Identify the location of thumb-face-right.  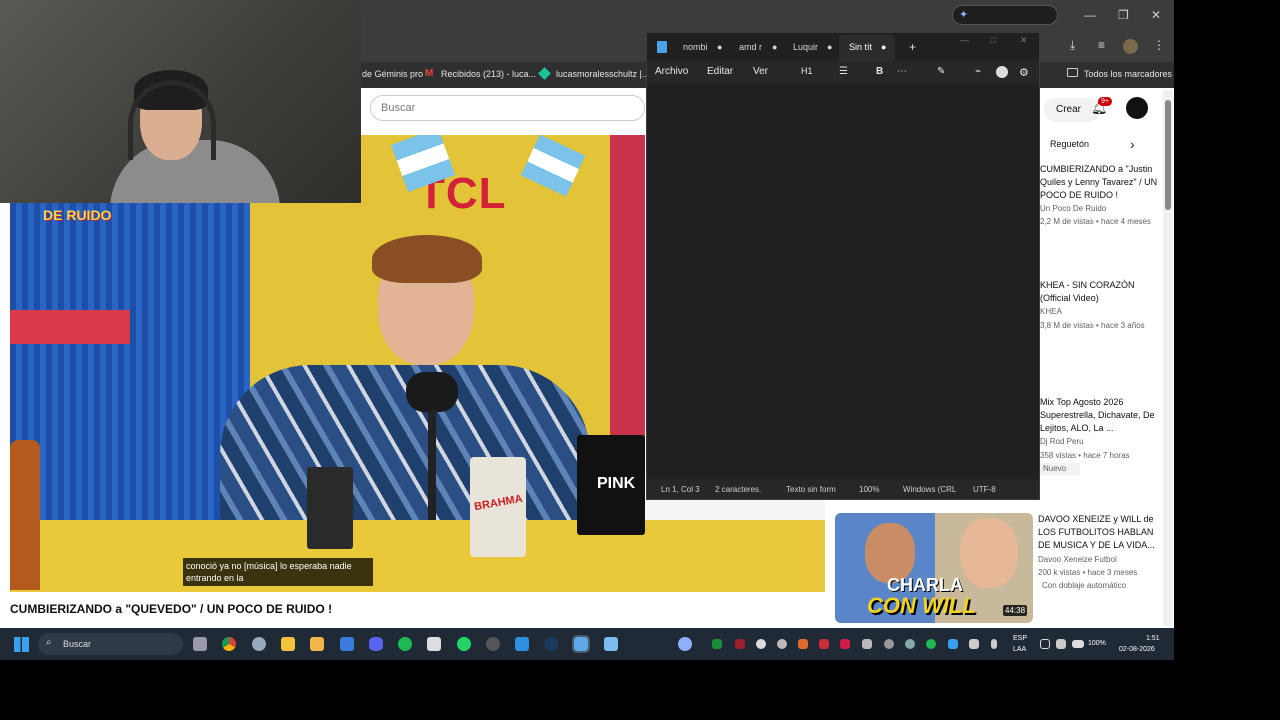
(989, 553).